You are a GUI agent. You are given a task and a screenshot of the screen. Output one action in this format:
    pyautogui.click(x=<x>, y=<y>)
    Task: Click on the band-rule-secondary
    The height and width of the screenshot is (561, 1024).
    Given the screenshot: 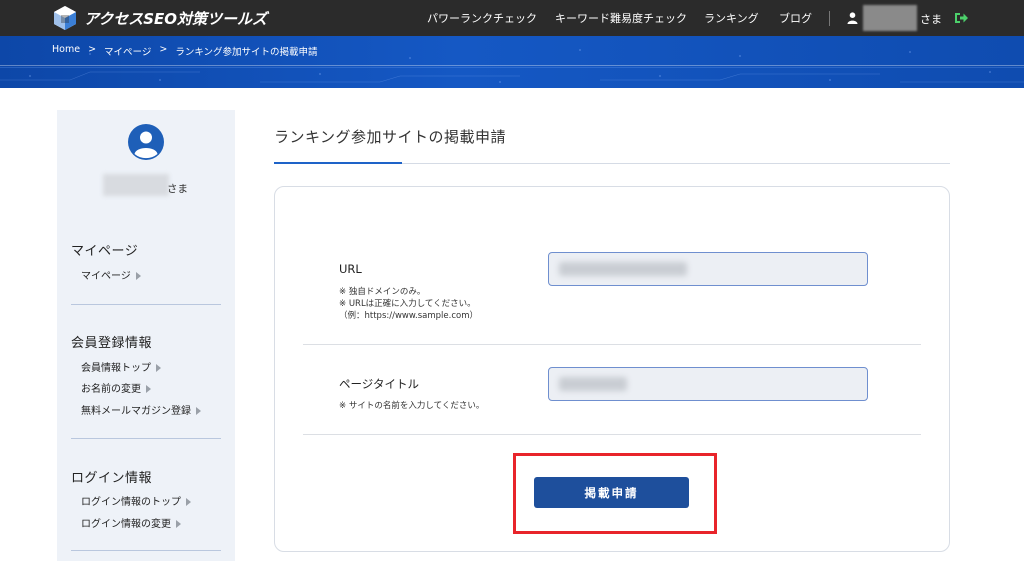 What is the action you would take?
    pyautogui.click(x=512, y=67)
    